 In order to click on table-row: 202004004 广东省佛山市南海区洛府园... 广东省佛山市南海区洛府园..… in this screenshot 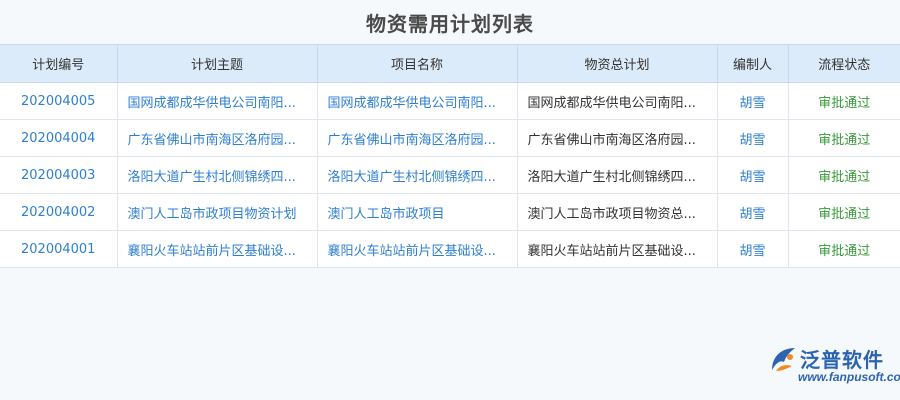, I will do `click(450, 138)`.